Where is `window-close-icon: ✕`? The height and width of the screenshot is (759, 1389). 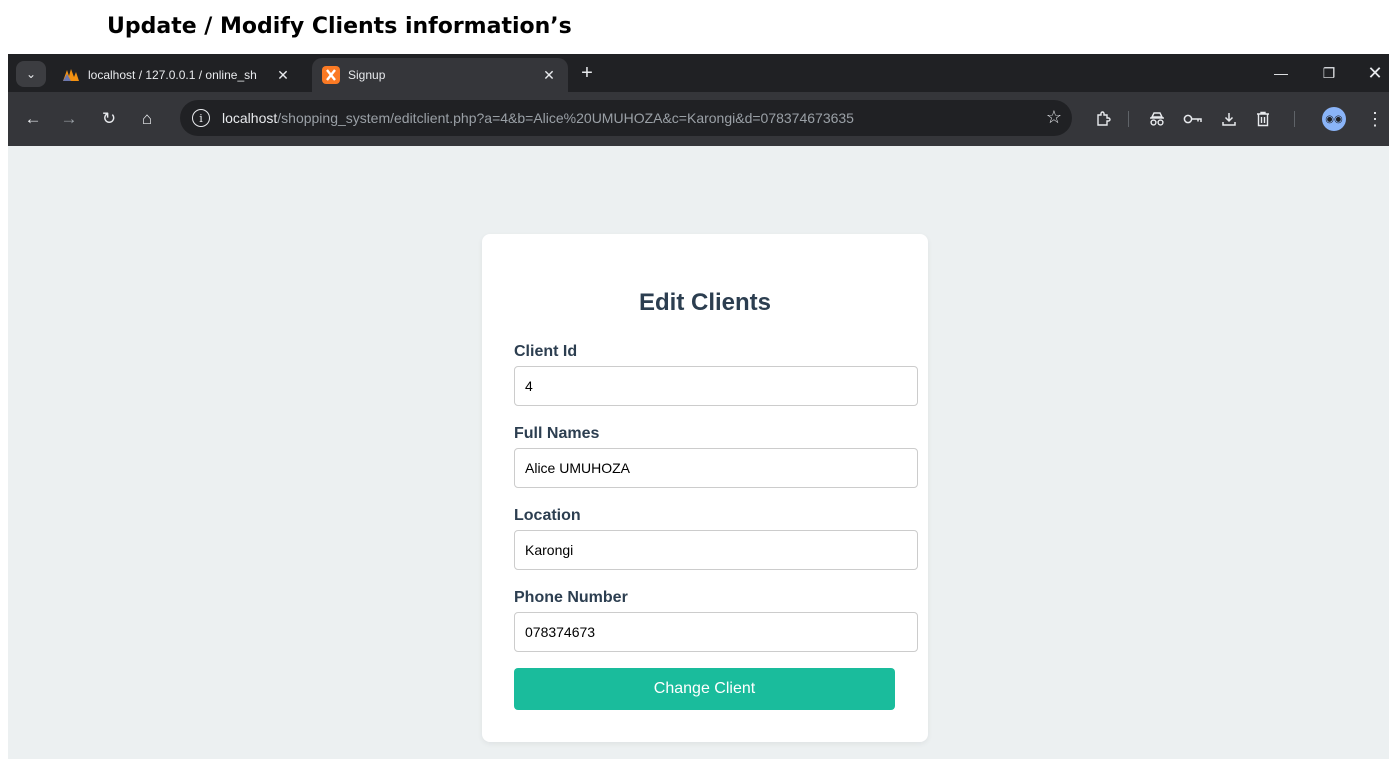
window-close-icon: ✕ is located at coordinates (1374, 73).